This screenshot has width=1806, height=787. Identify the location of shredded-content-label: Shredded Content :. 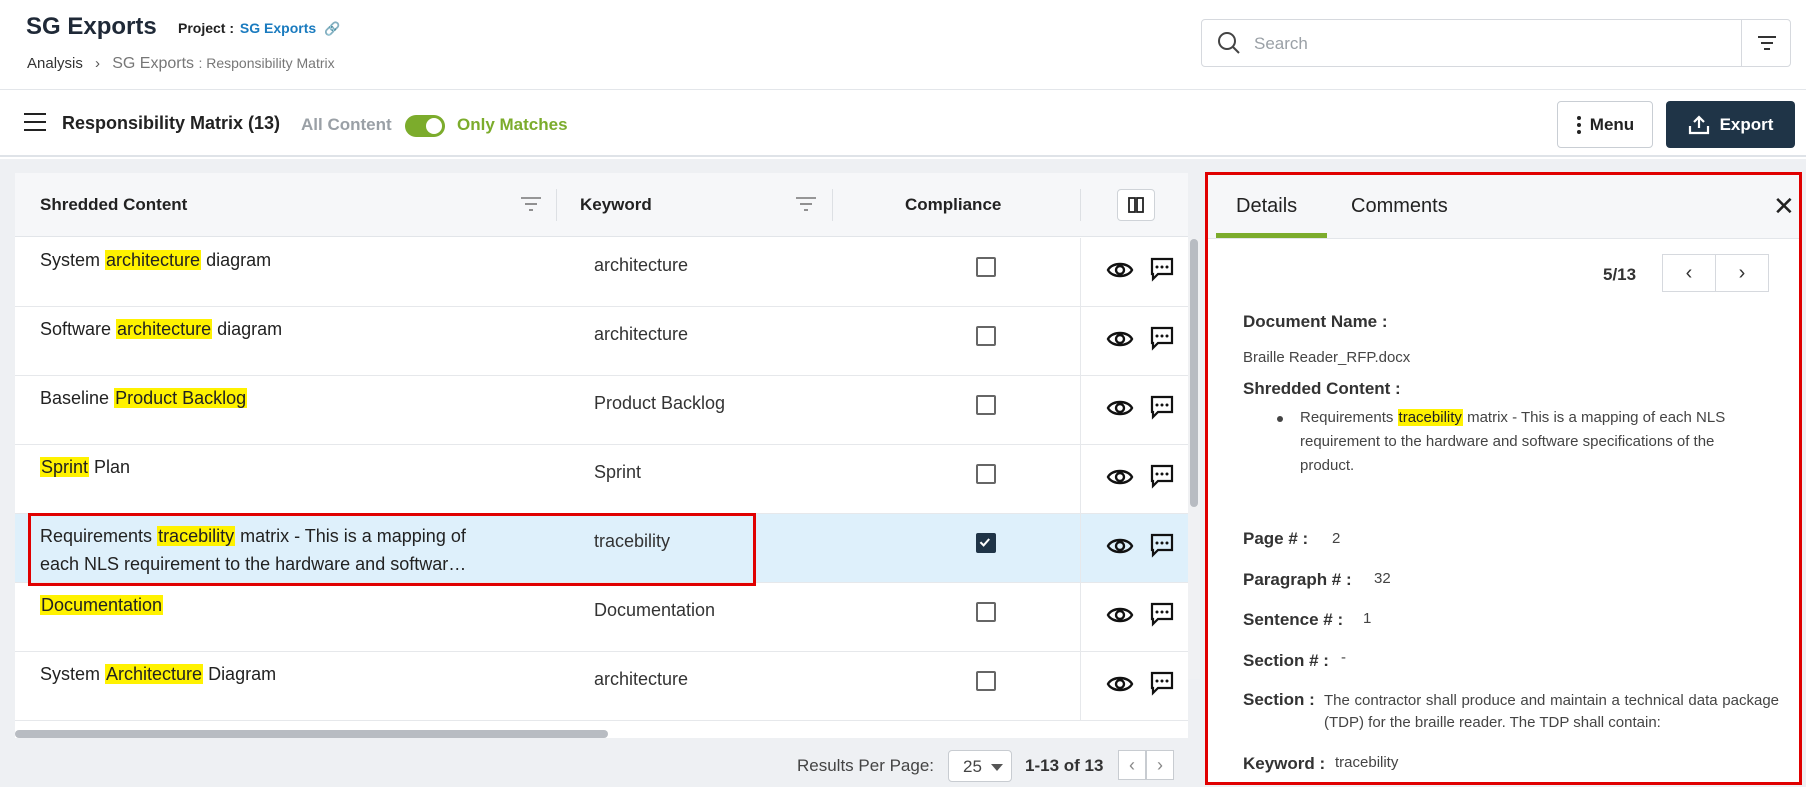
(1322, 388).